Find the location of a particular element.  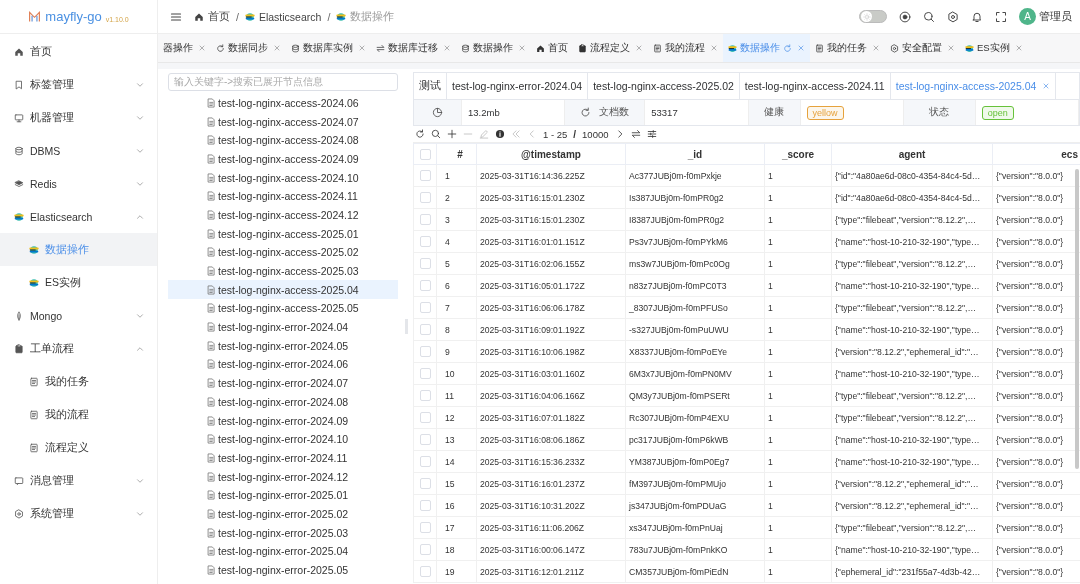

index-tab: test-log-nginx-access-2025.02 is located at coordinates (664, 86).